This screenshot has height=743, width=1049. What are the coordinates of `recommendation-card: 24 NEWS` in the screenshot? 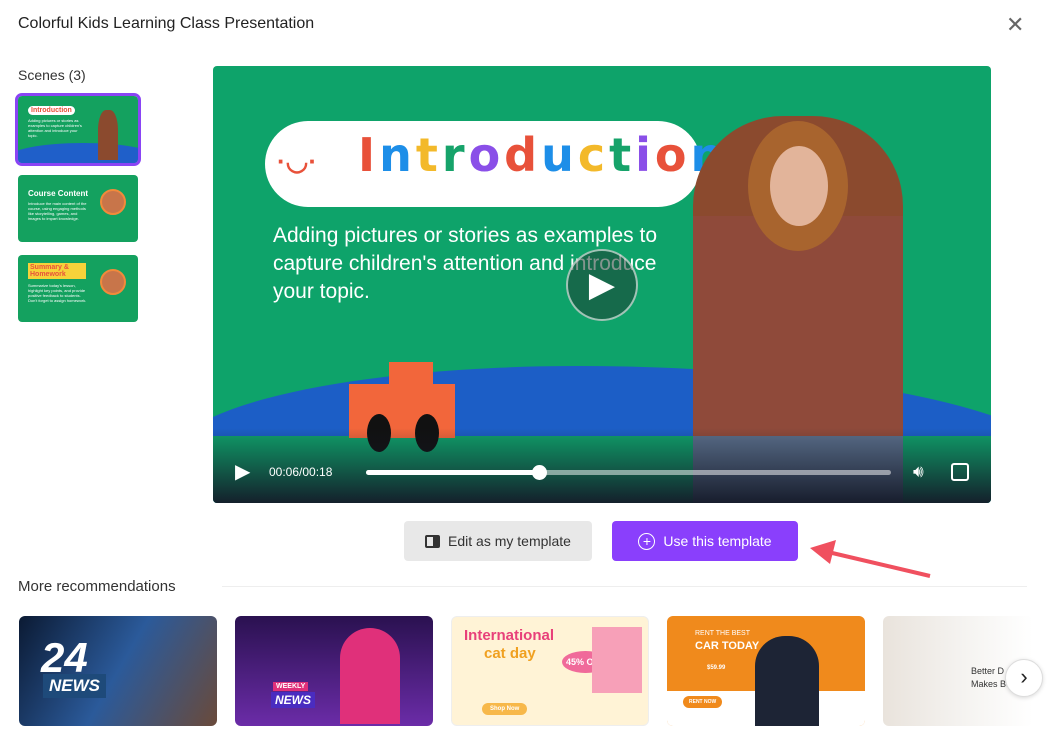 It's located at (118, 671).